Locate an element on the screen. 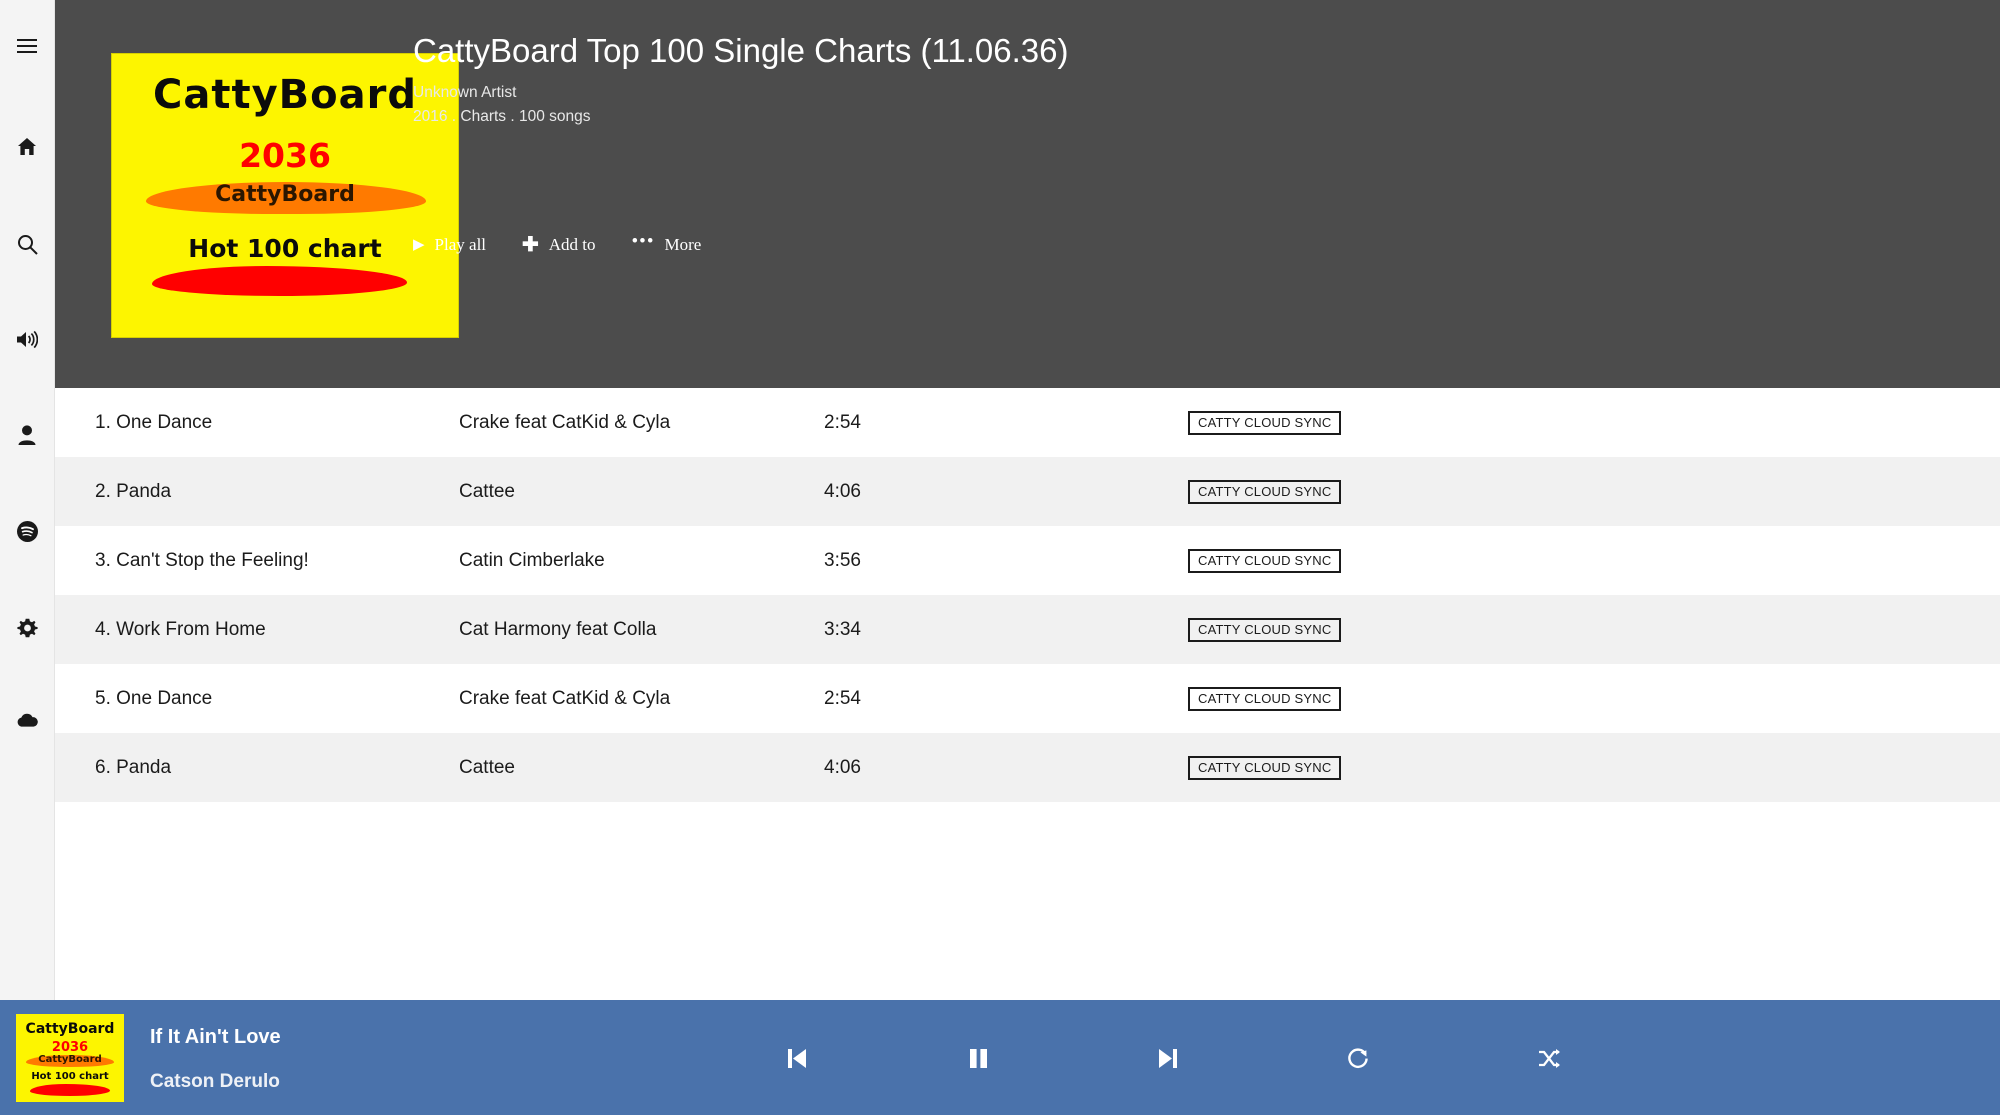  track-duration: 3:56 is located at coordinates (842, 560).